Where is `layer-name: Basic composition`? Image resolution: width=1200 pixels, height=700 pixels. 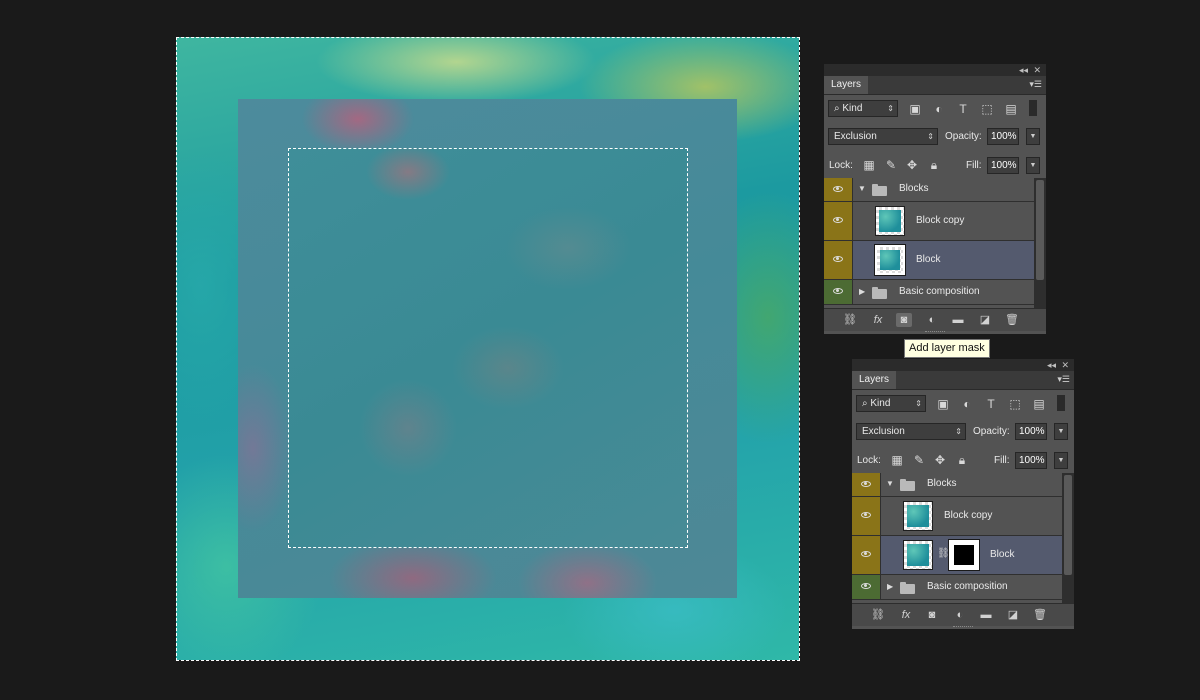 layer-name: Basic composition is located at coordinates (967, 586).